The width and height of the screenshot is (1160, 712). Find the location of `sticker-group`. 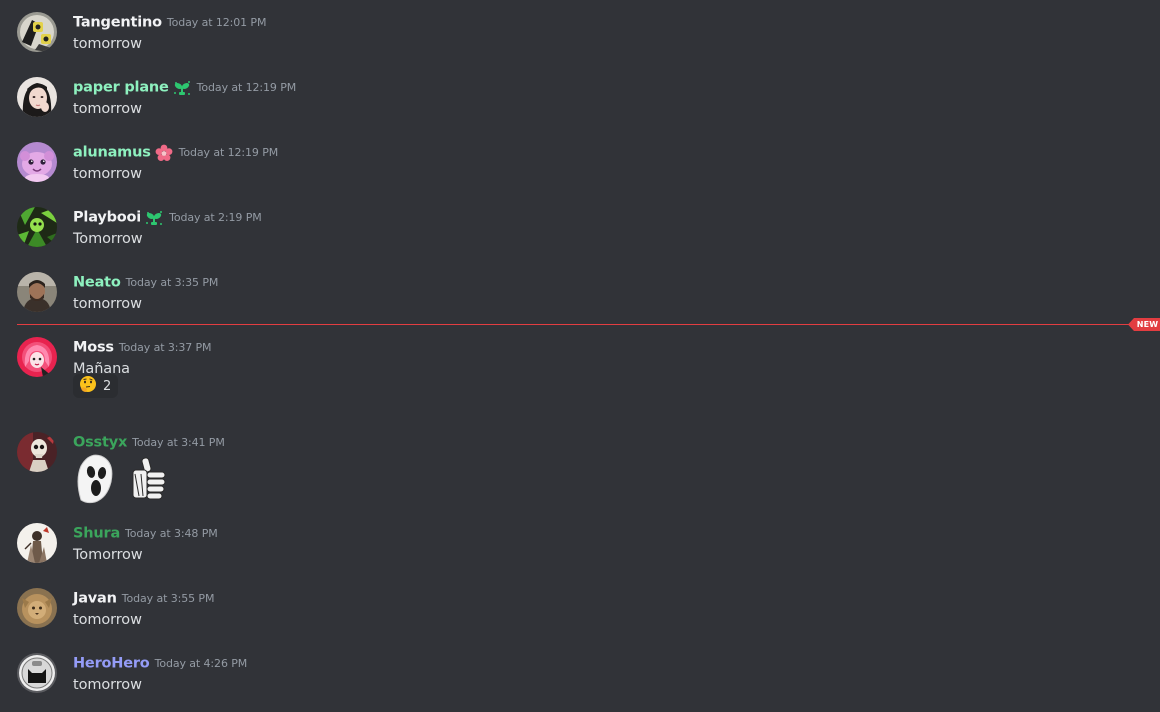

sticker-group is located at coordinates (123, 478).